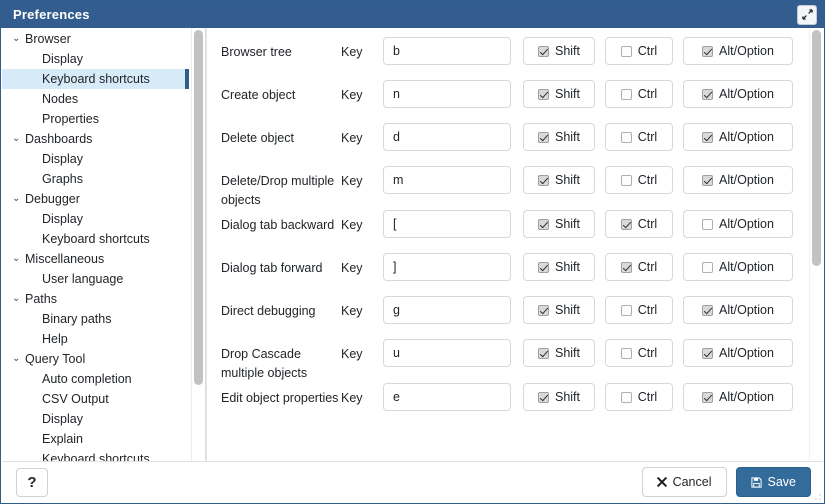 The image size is (825, 504). Describe the element at coordinates (95, 299) in the screenshot. I see `sidebar-item-paths: ⌄ Paths` at that location.